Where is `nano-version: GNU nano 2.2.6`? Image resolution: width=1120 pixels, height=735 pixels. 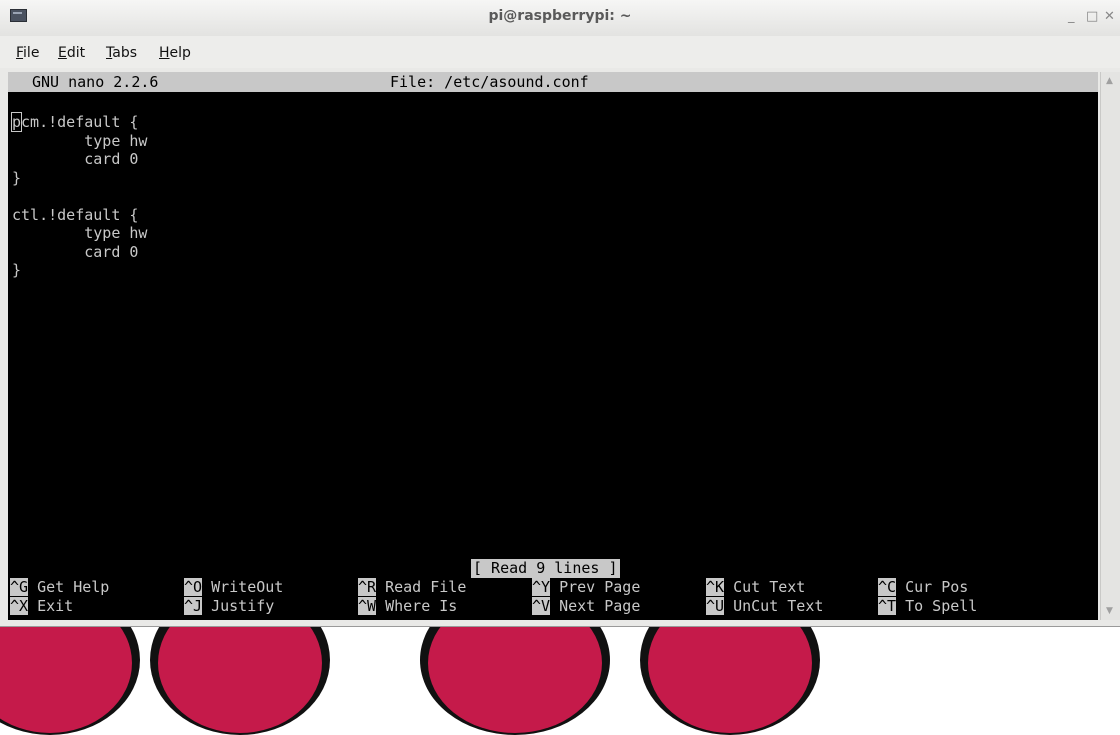 nano-version: GNU nano 2.2.6 is located at coordinates (95, 82).